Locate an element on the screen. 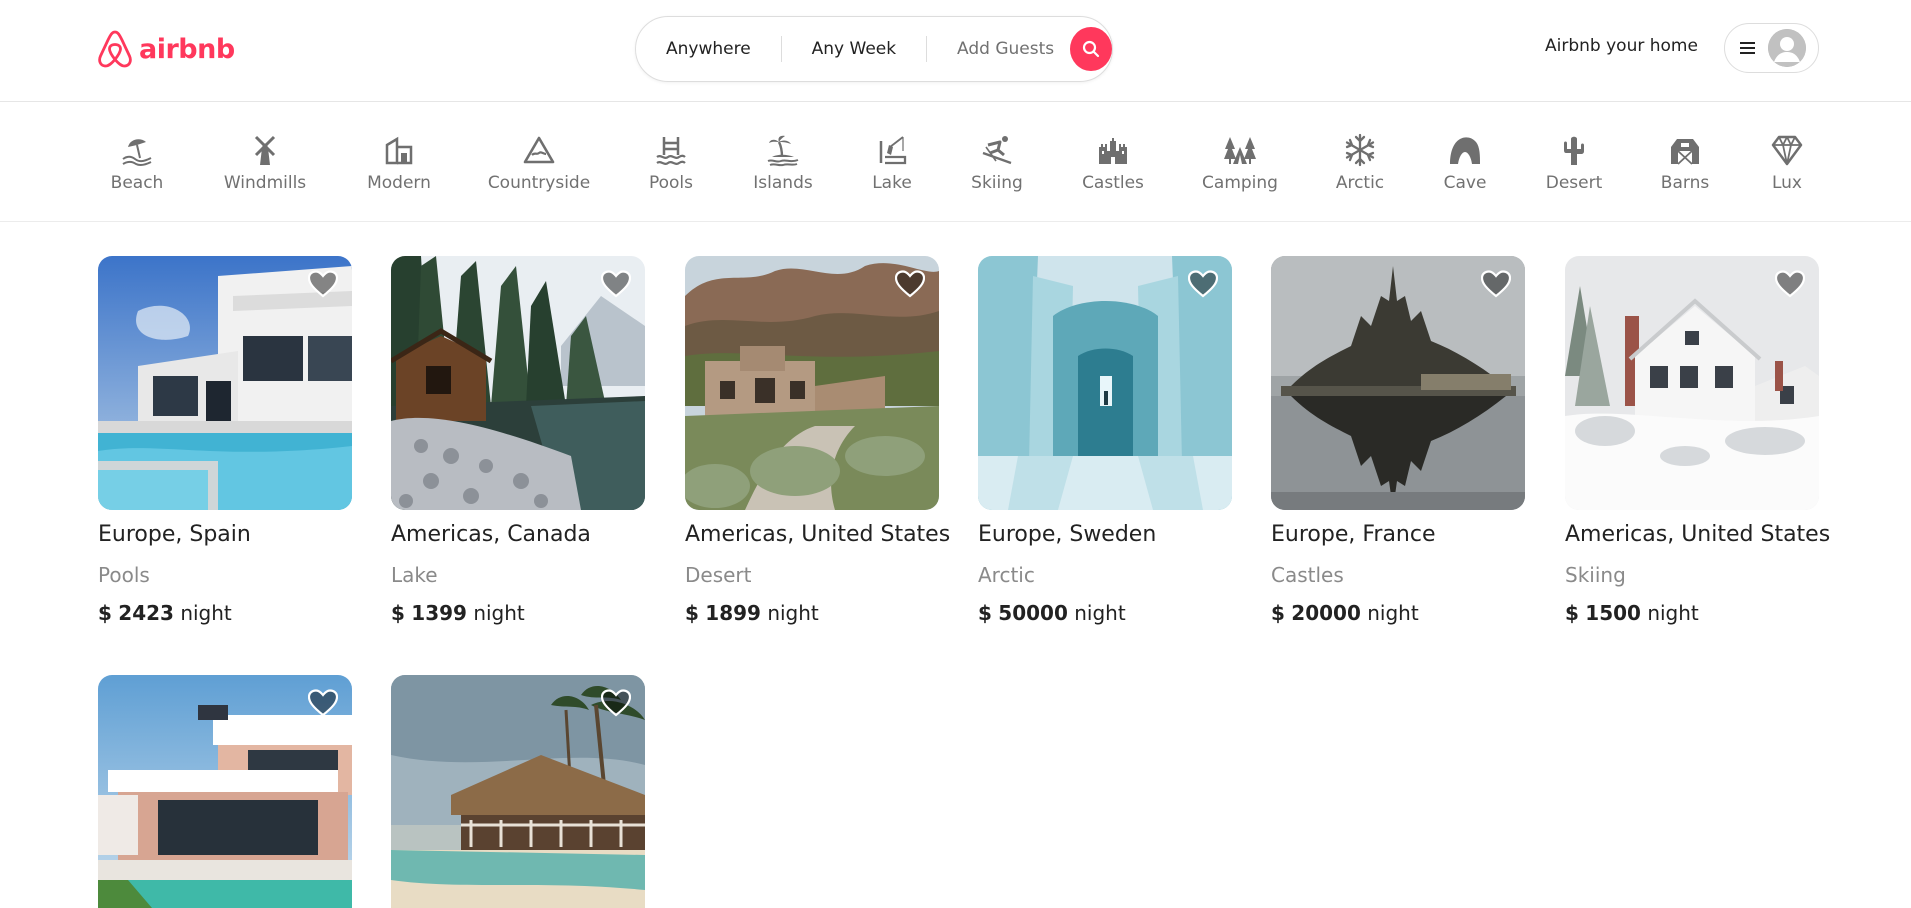 This screenshot has height=908, width=1911. cactus-icon is located at coordinates (1574, 150).